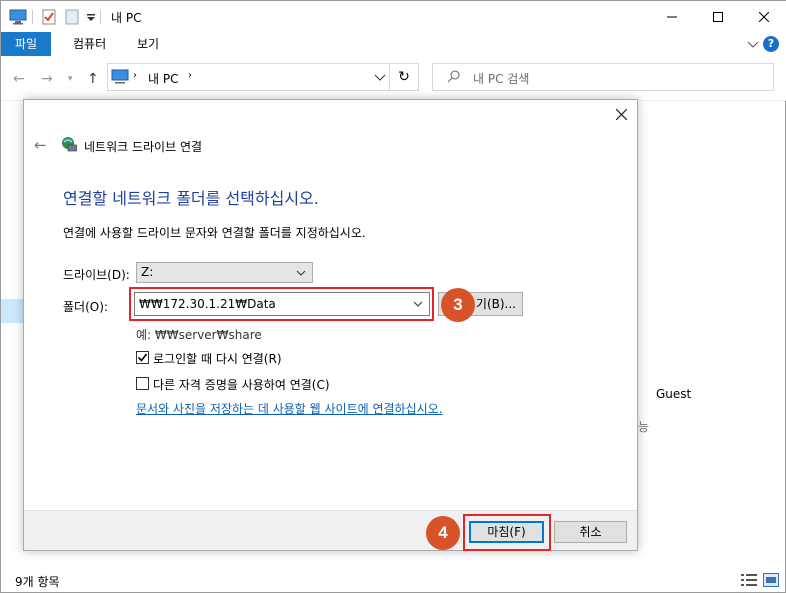 The image size is (786, 593). What do you see at coordinates (241, 384) in the screenshot?
I see `credentials-label: 다른 자격 증명을 사용하여 연결(C)` at bounding box center [241, 384].